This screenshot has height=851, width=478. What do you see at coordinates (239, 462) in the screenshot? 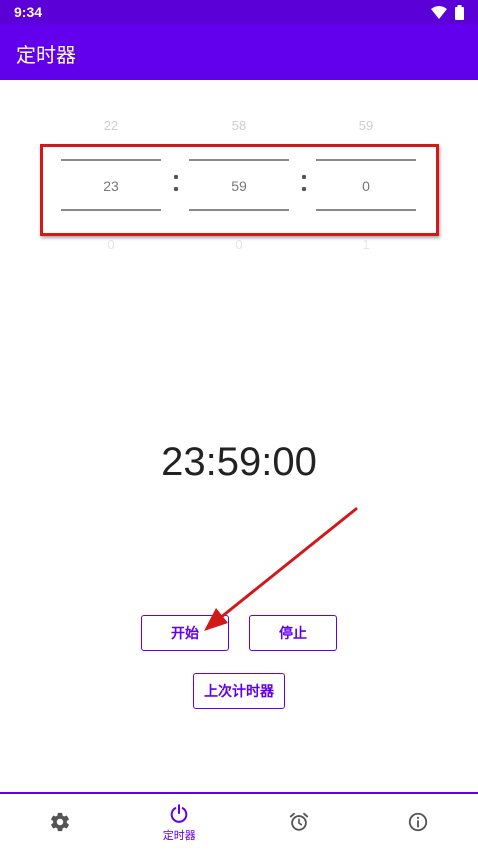
I see `timer-display: 23:59:00` at bounding box center [239, 462].